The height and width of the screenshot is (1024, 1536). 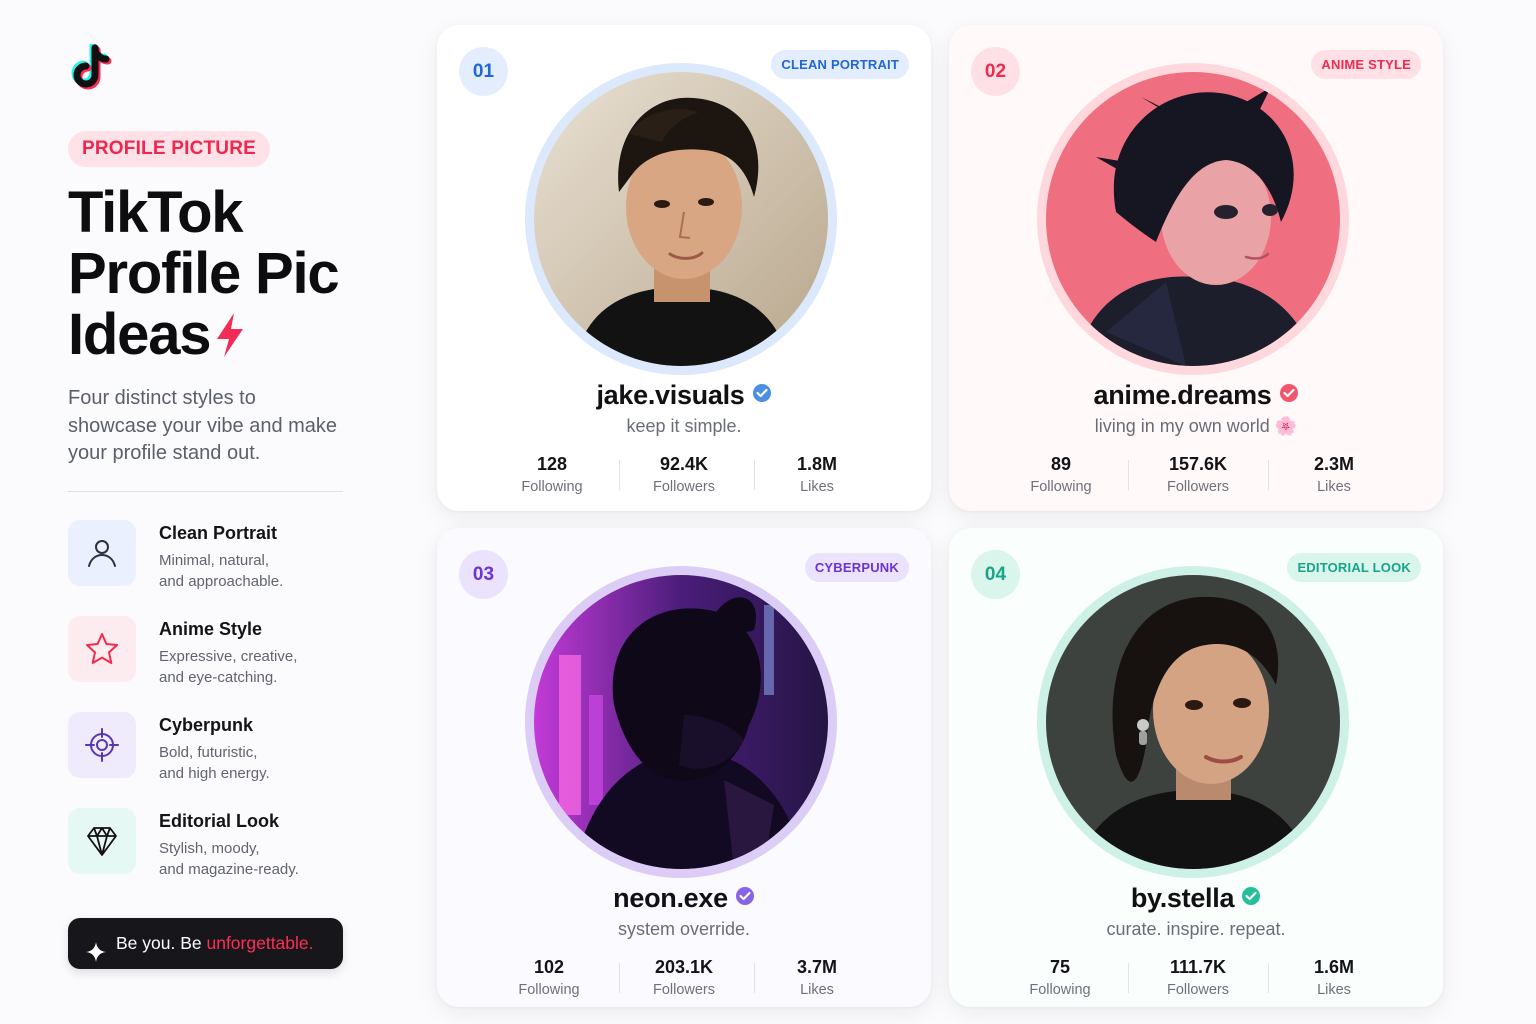 What do you see at coordinates (1334, 474) in the screenshot?
I see `stat-likes: 2.3M Likes` at bounding box center [1334, 474].